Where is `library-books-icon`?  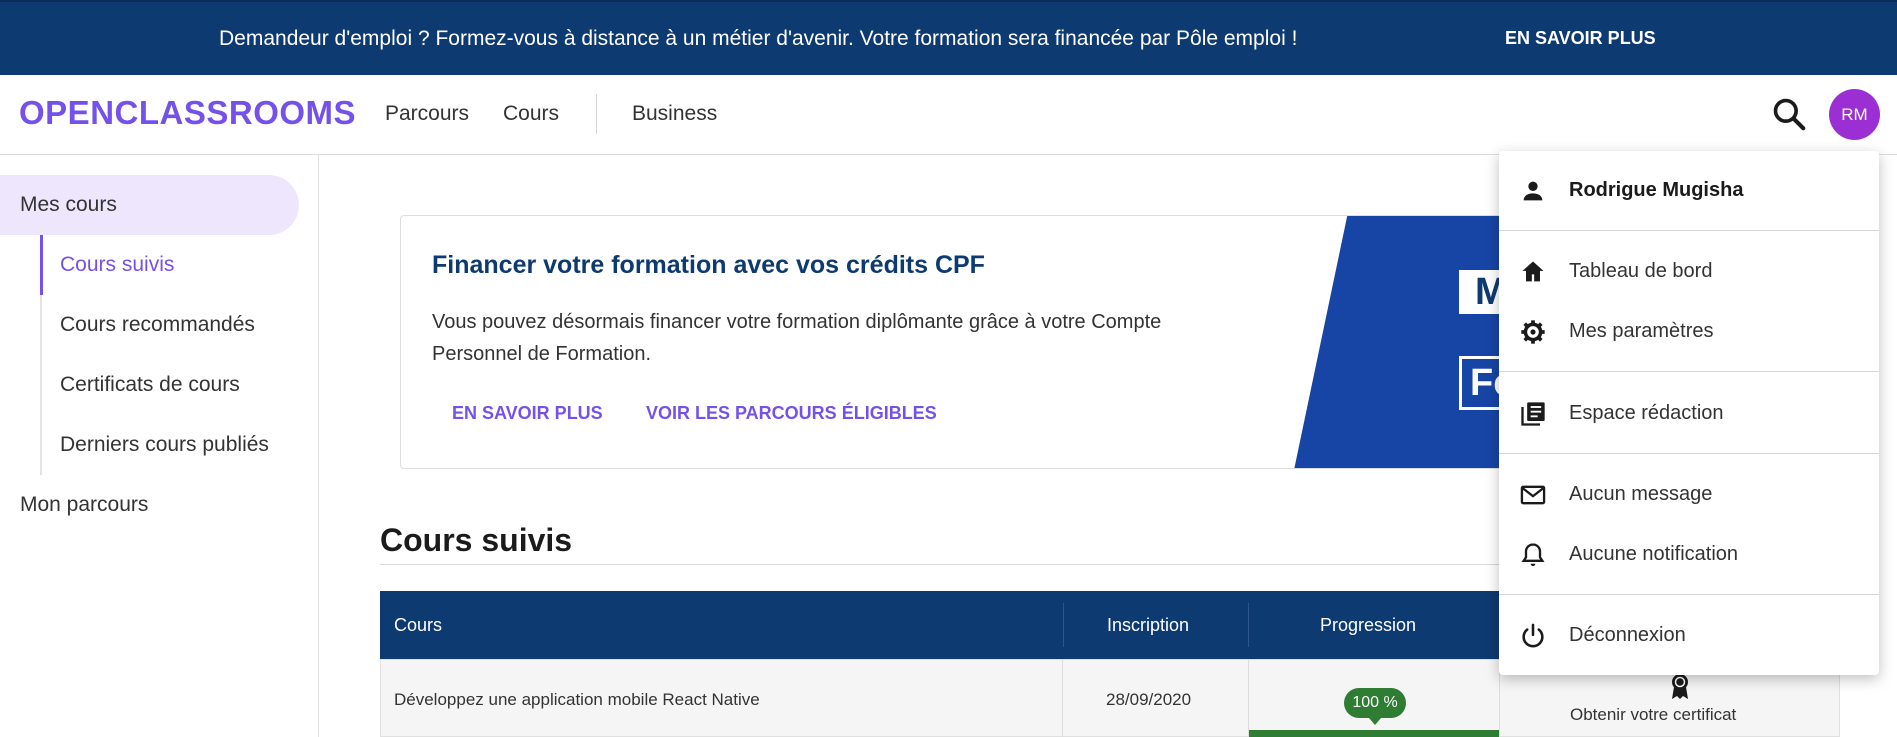 library-books-icon is located at coordinates (1533, 414).